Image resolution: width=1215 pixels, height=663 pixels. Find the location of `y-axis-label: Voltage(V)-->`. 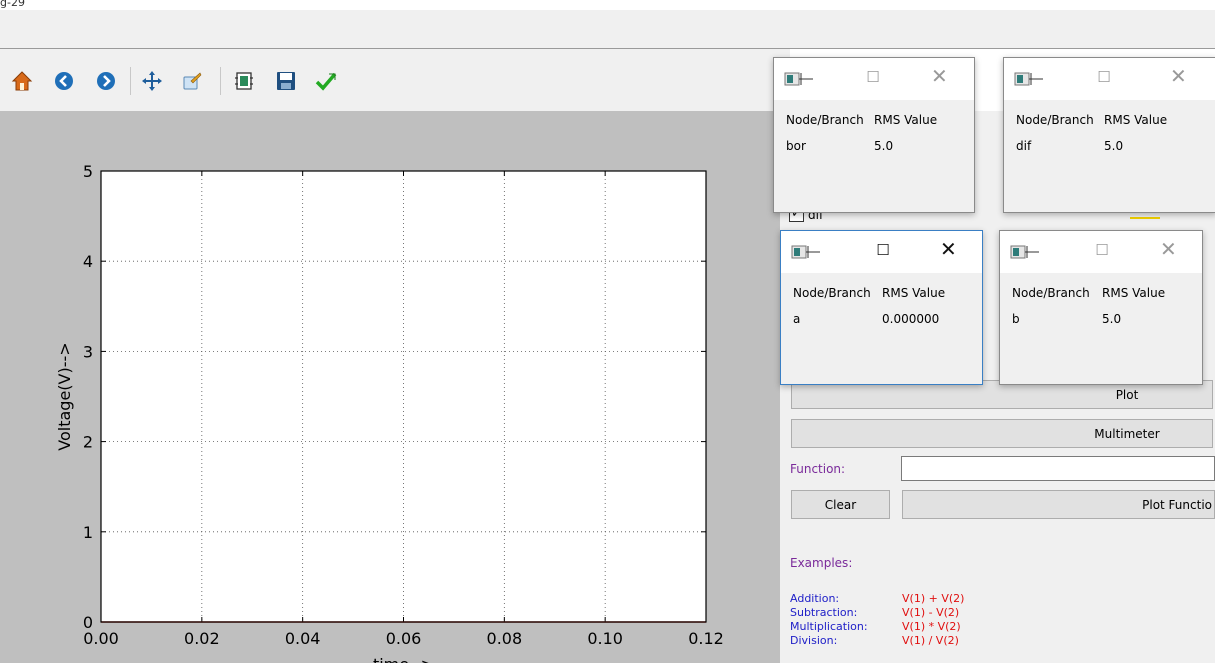

y-axis-label: Voltage(V)--> is located at coordinates (64, 396).